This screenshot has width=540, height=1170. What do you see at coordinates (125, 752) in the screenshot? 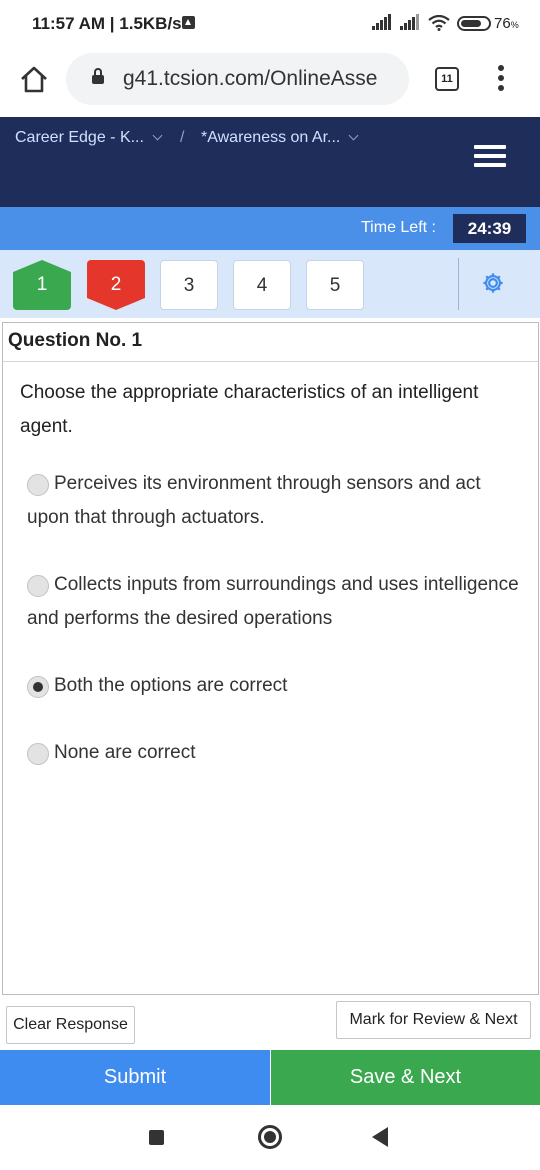
I see `option-label: None are correct` at bounding box center [125, 752].